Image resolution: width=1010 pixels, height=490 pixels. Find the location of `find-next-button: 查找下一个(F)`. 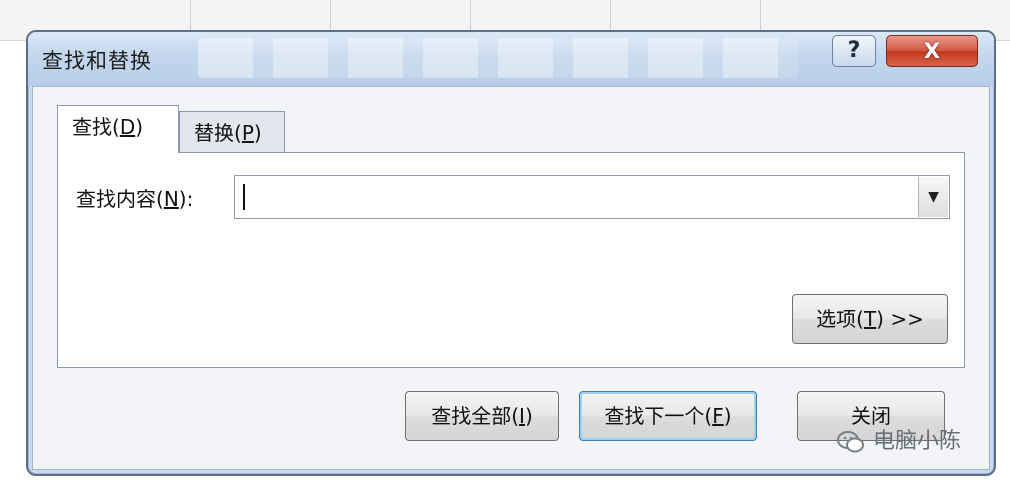

find-next-button: 查找下一个(F) is located at coordinates (668, 416).